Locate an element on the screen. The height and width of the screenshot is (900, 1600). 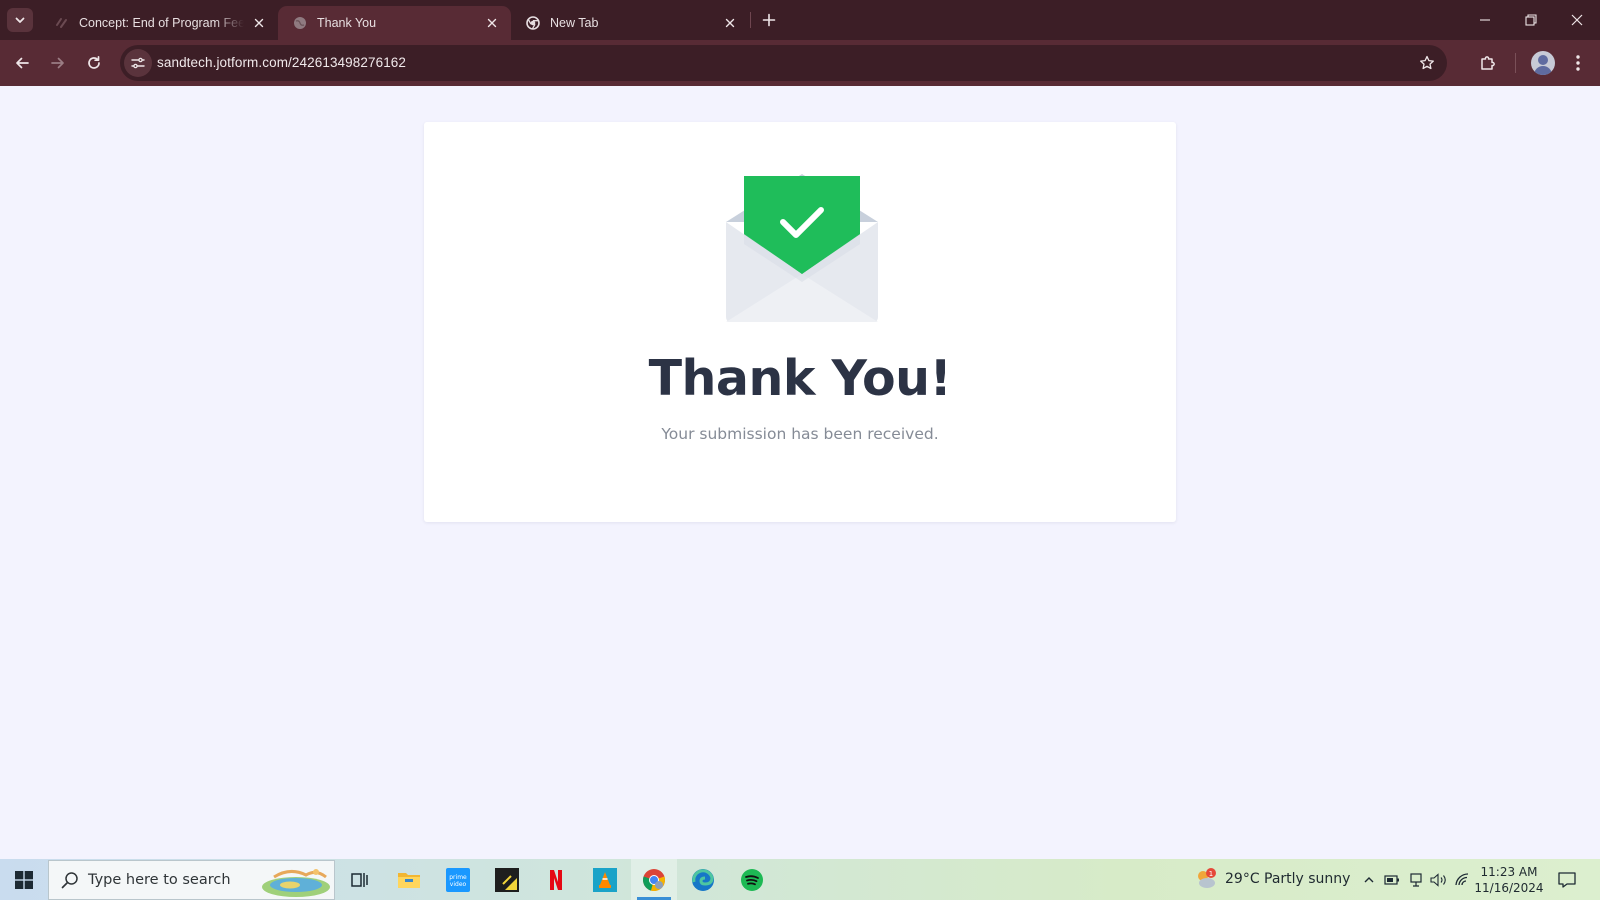
reload-icon is located at coordinates (94, 62).